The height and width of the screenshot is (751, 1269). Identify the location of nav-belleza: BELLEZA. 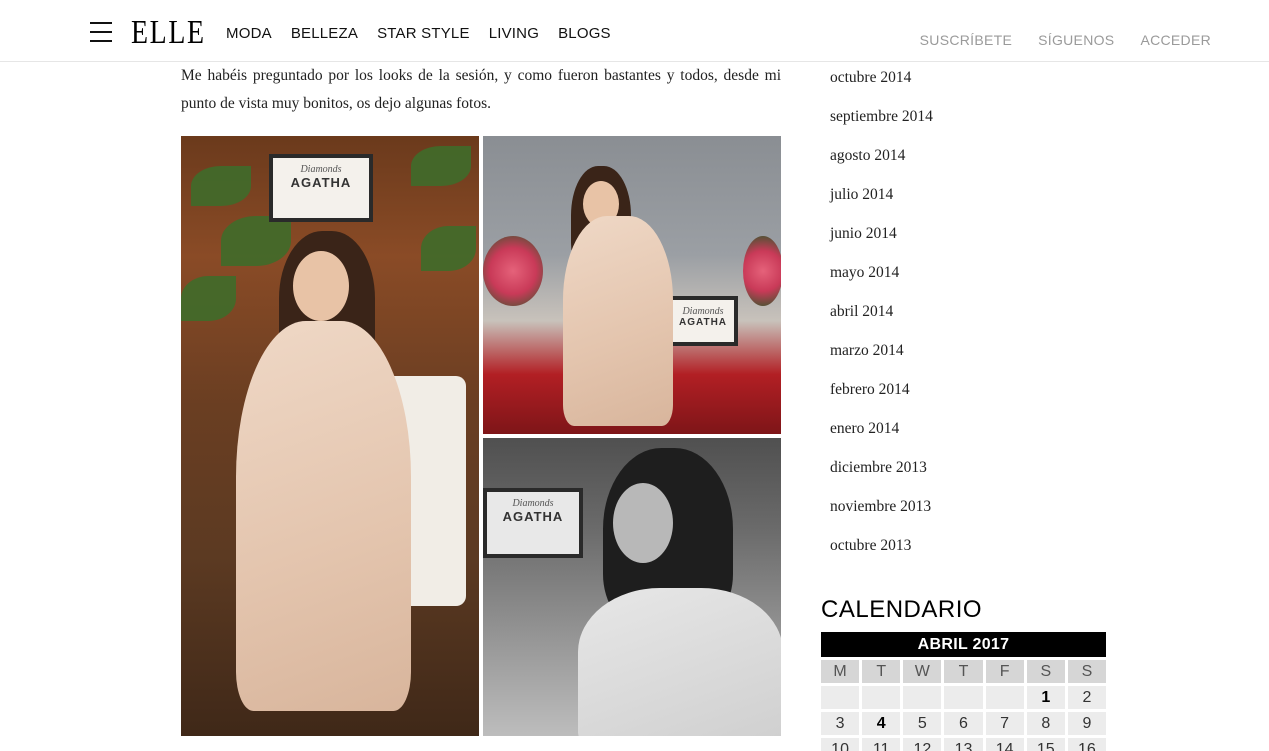
(324, 33).